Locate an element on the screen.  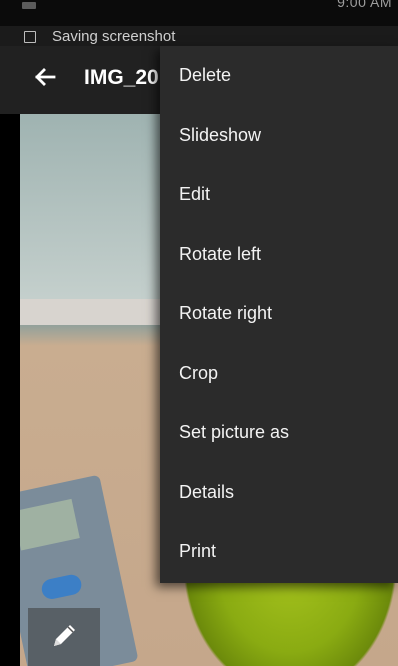
status-time: 9:00 AM is located at coordinates (364, 5).